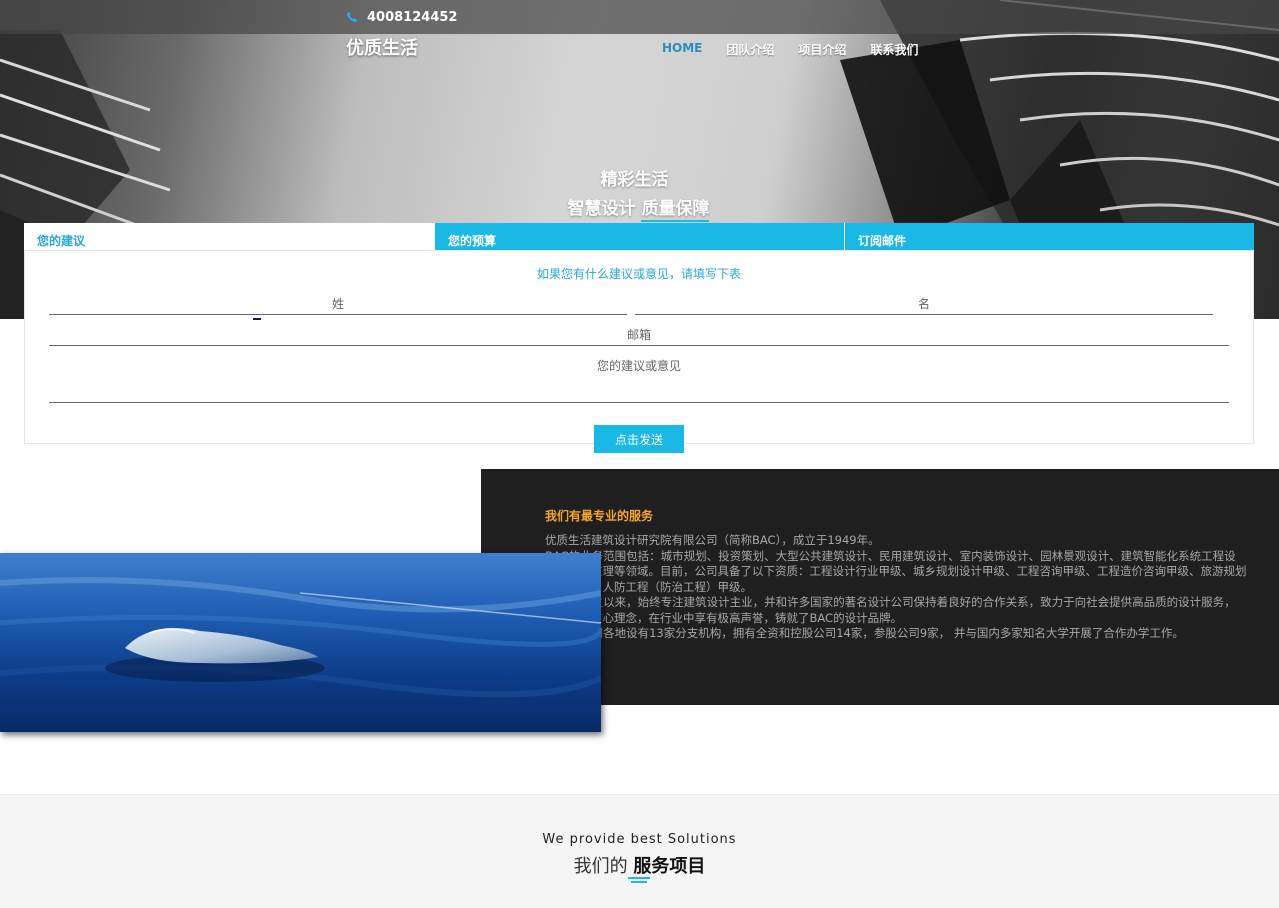 The image size is (1279, 908). Describe the element at coordinates (894, 49) in the screenshot. I see `nav-contact: 联系我们` at that location.